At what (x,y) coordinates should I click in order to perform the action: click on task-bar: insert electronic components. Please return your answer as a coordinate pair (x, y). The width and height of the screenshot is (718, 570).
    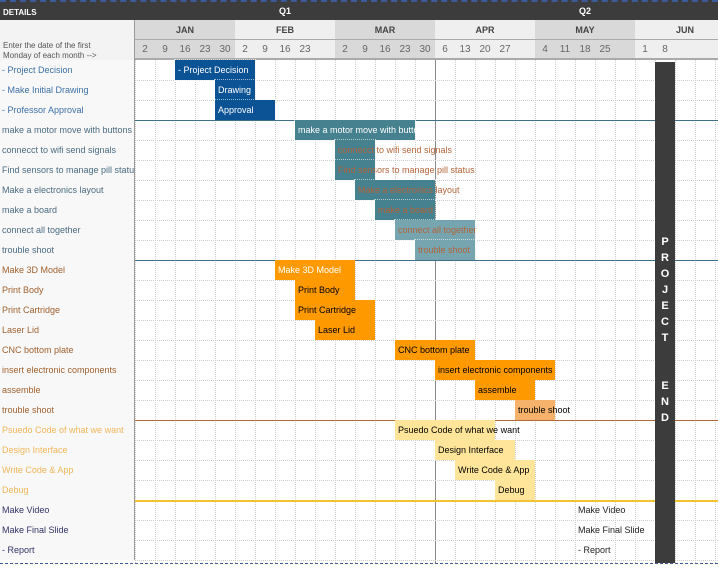
    Looking at the image, I should click on (495, 370).